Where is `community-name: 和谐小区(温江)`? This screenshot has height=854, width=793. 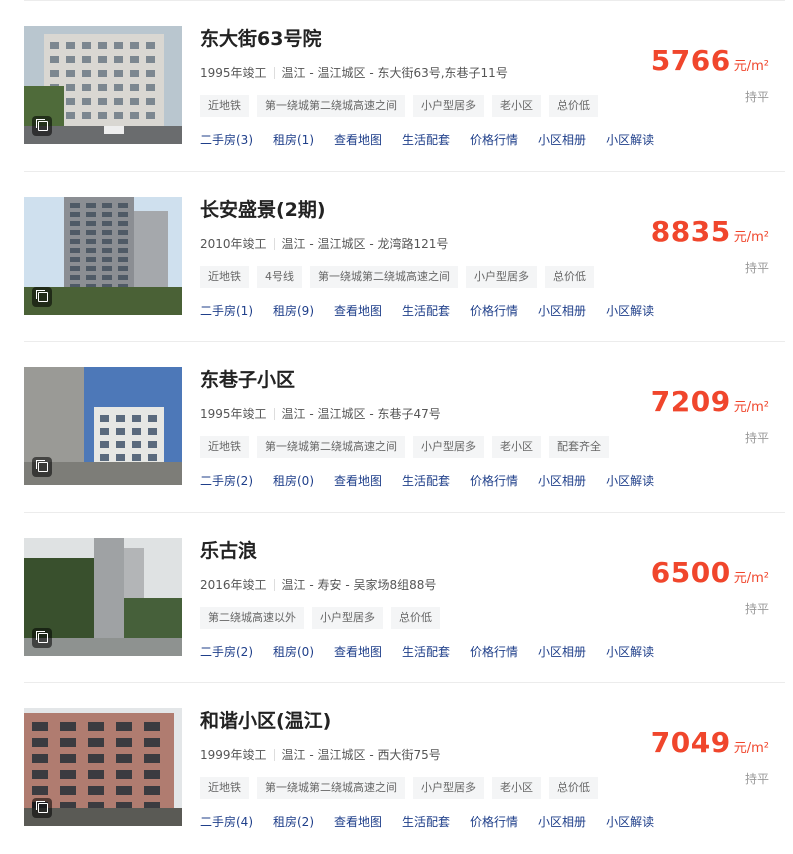
community-name: 和谐小区(温江) is located at coordinates (265, 719).